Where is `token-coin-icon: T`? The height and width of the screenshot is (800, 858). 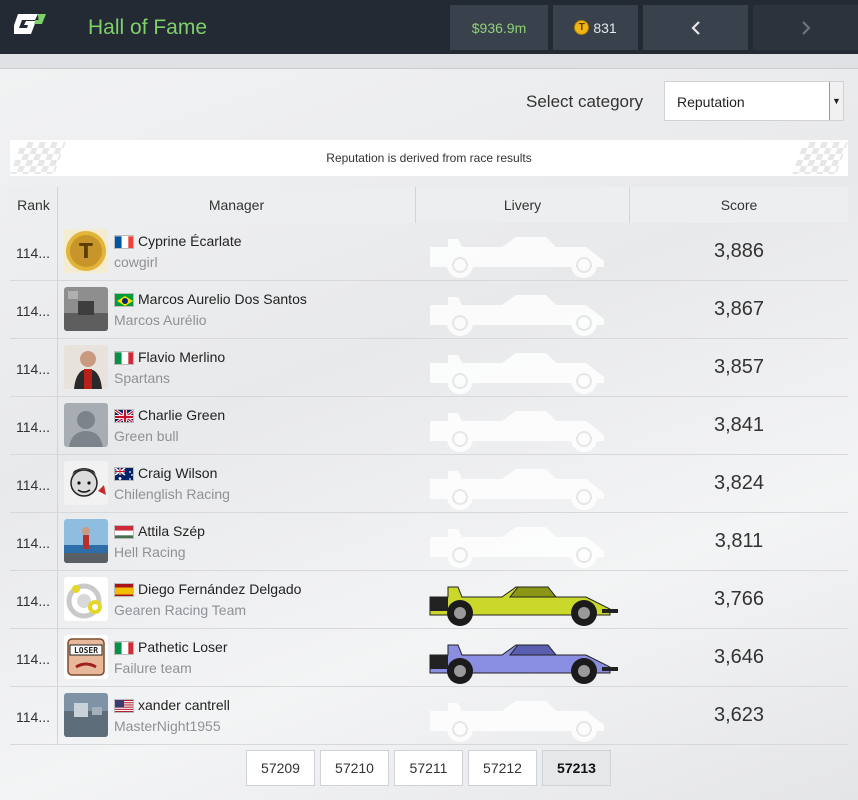 token-coin-icon: T is located at coordinates (582, 27).